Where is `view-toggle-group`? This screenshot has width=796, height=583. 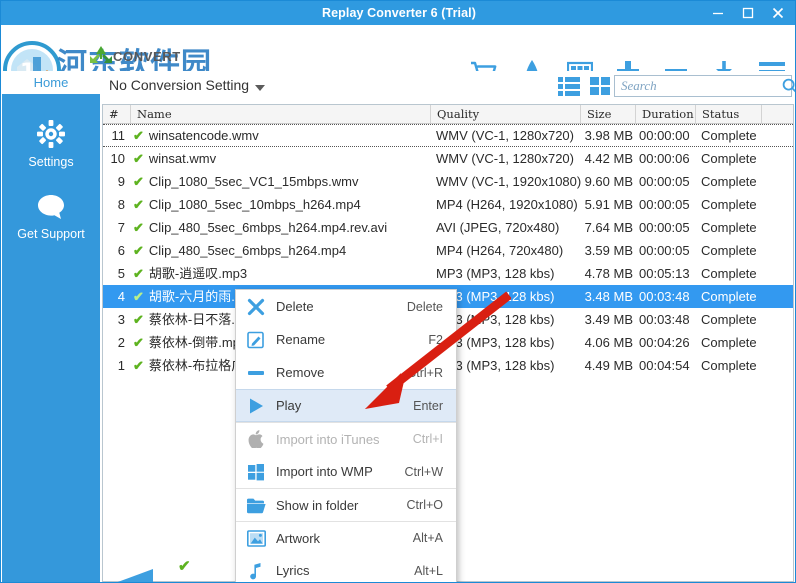
view-toggle-group is located at coordinates (584, 86).